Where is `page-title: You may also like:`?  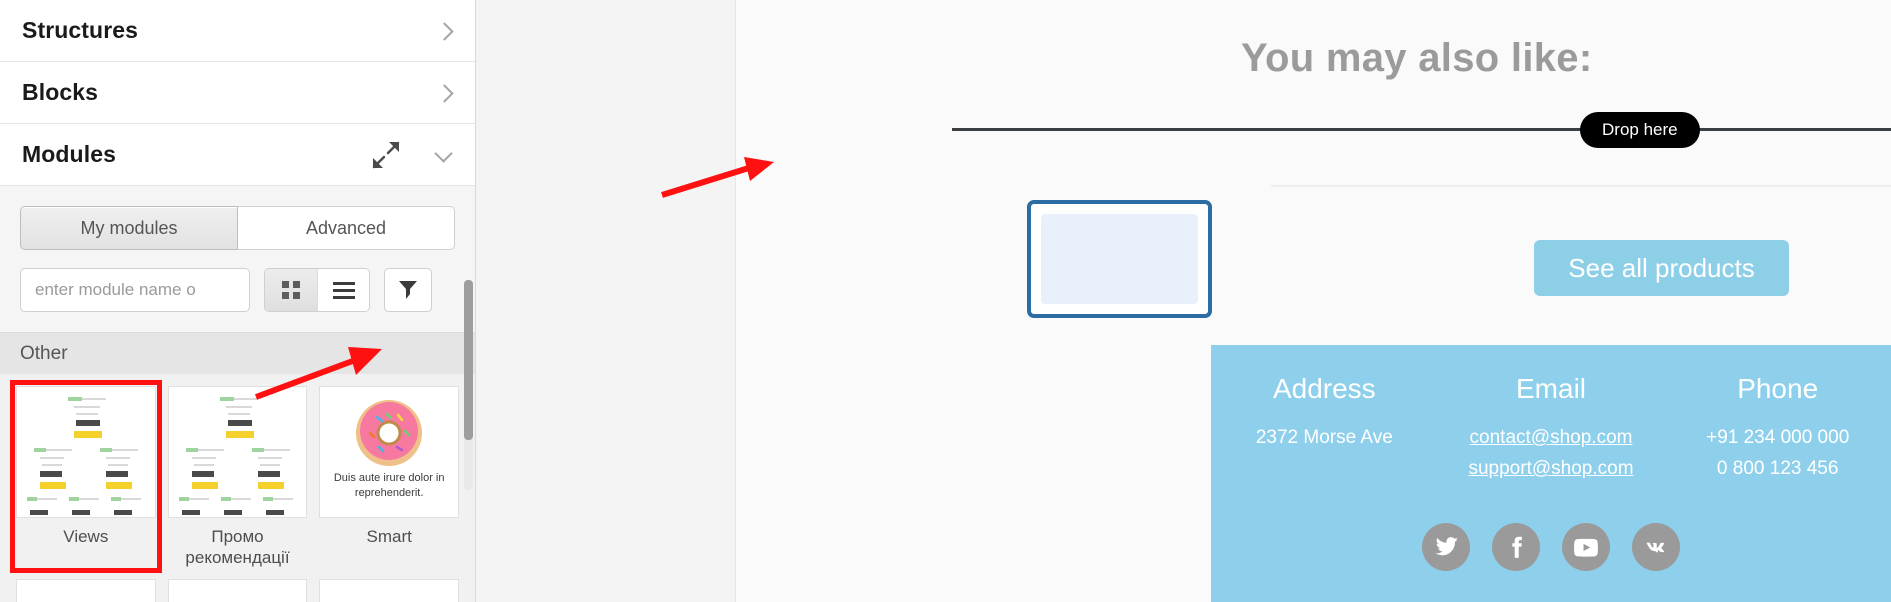 page-title: You may also like: is located at coordinates (1417, 58).